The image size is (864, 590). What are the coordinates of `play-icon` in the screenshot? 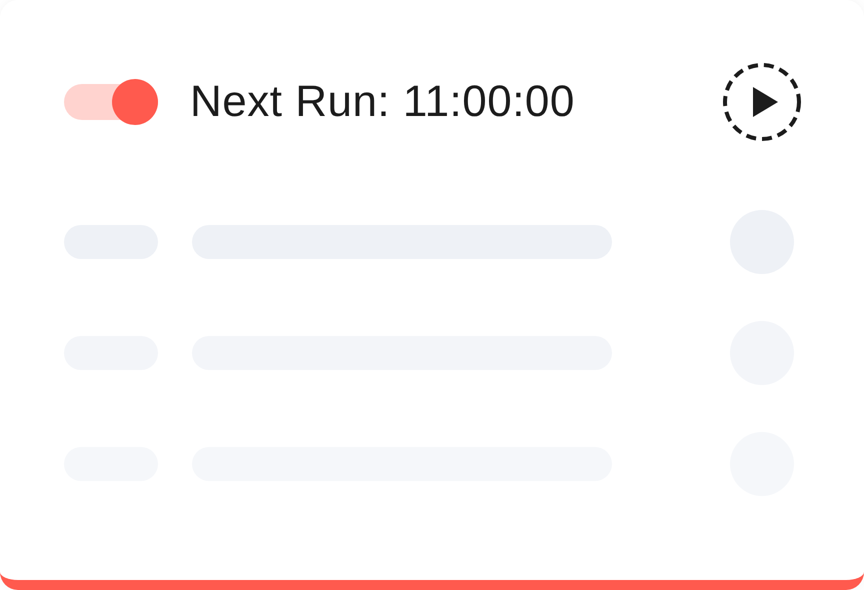 It's located at (762, 102).